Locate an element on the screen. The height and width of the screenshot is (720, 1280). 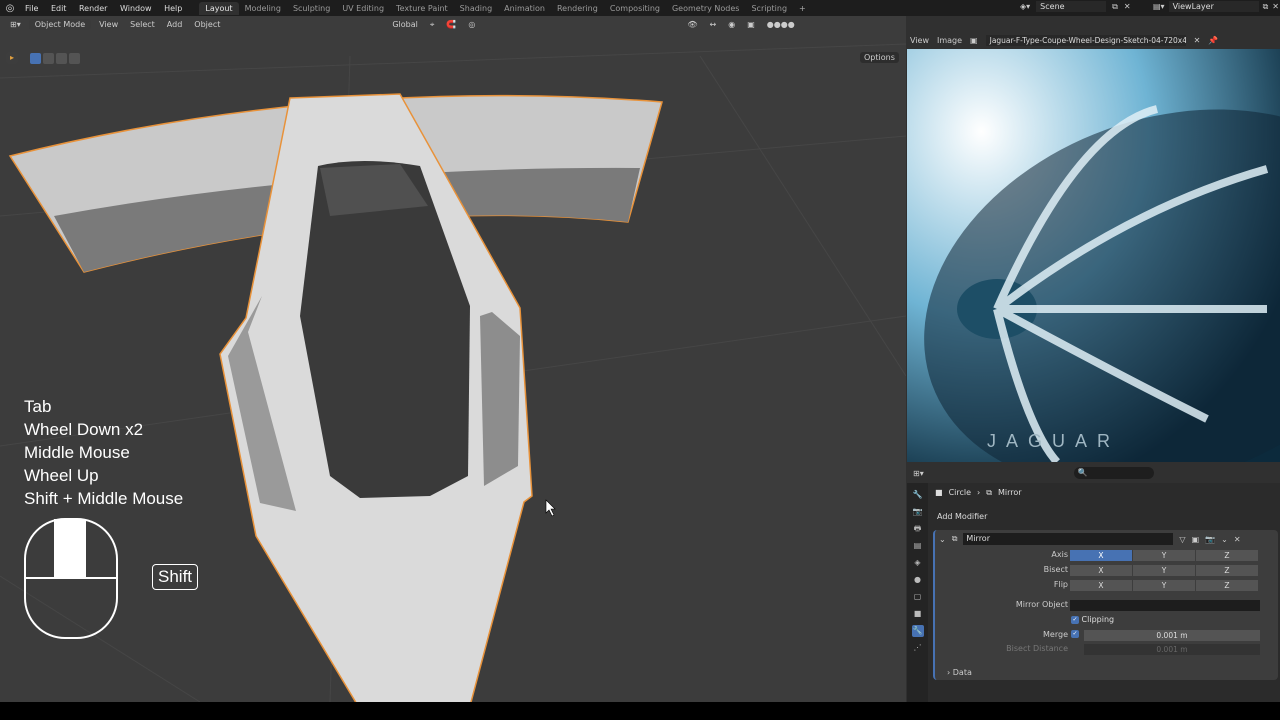
flip-z-toggle: Z is located at coordinates (1227, 585).